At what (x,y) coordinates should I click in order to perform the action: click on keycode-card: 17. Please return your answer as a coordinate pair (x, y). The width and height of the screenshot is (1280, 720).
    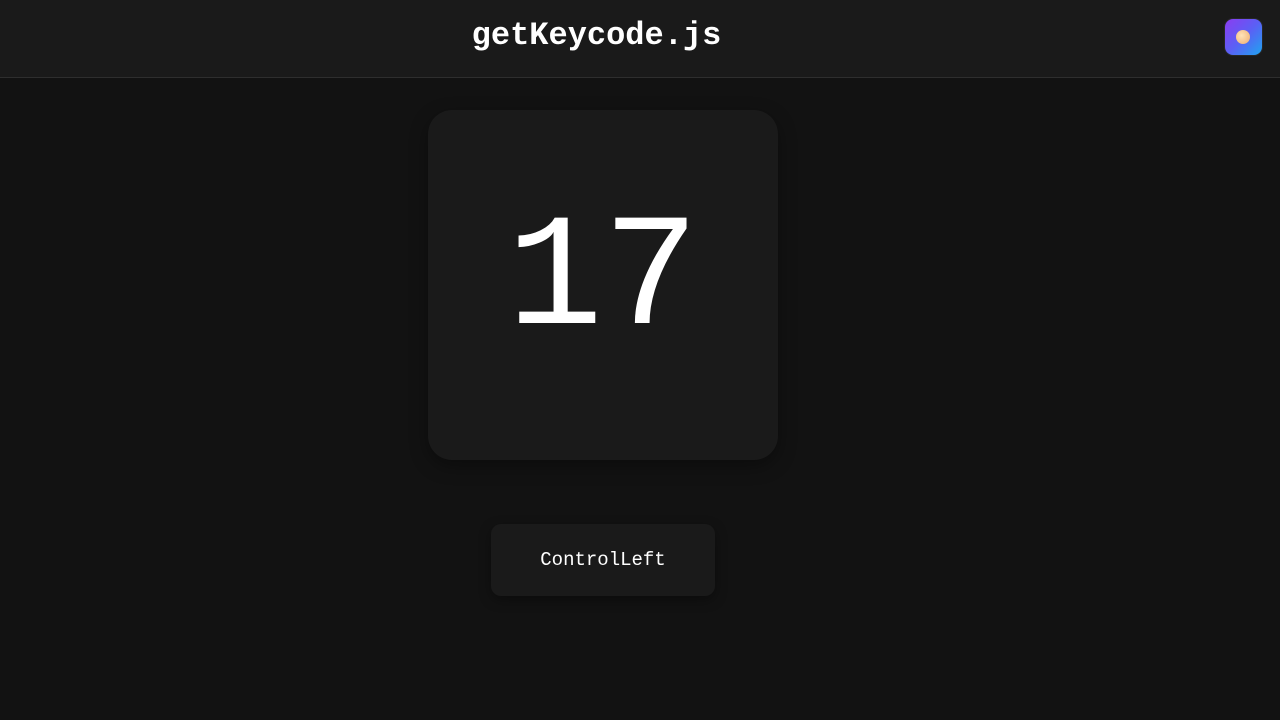
    Looking at the image, I should click on (603, 285).